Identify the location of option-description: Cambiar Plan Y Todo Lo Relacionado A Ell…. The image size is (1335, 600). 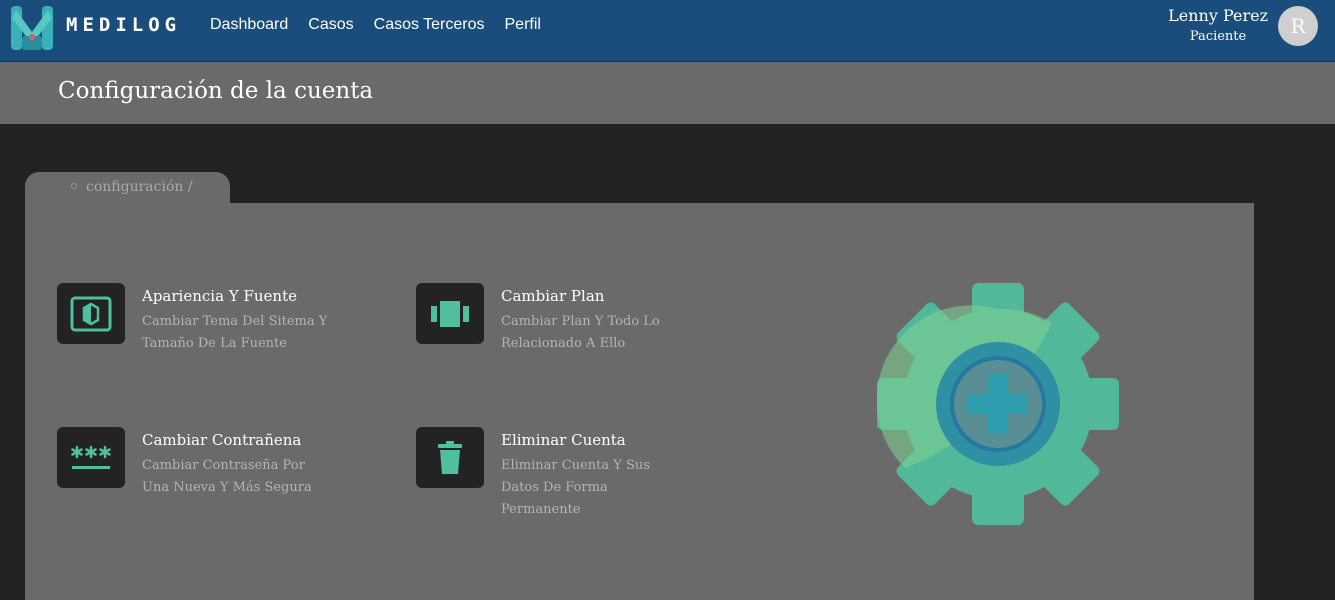
(580, 332).